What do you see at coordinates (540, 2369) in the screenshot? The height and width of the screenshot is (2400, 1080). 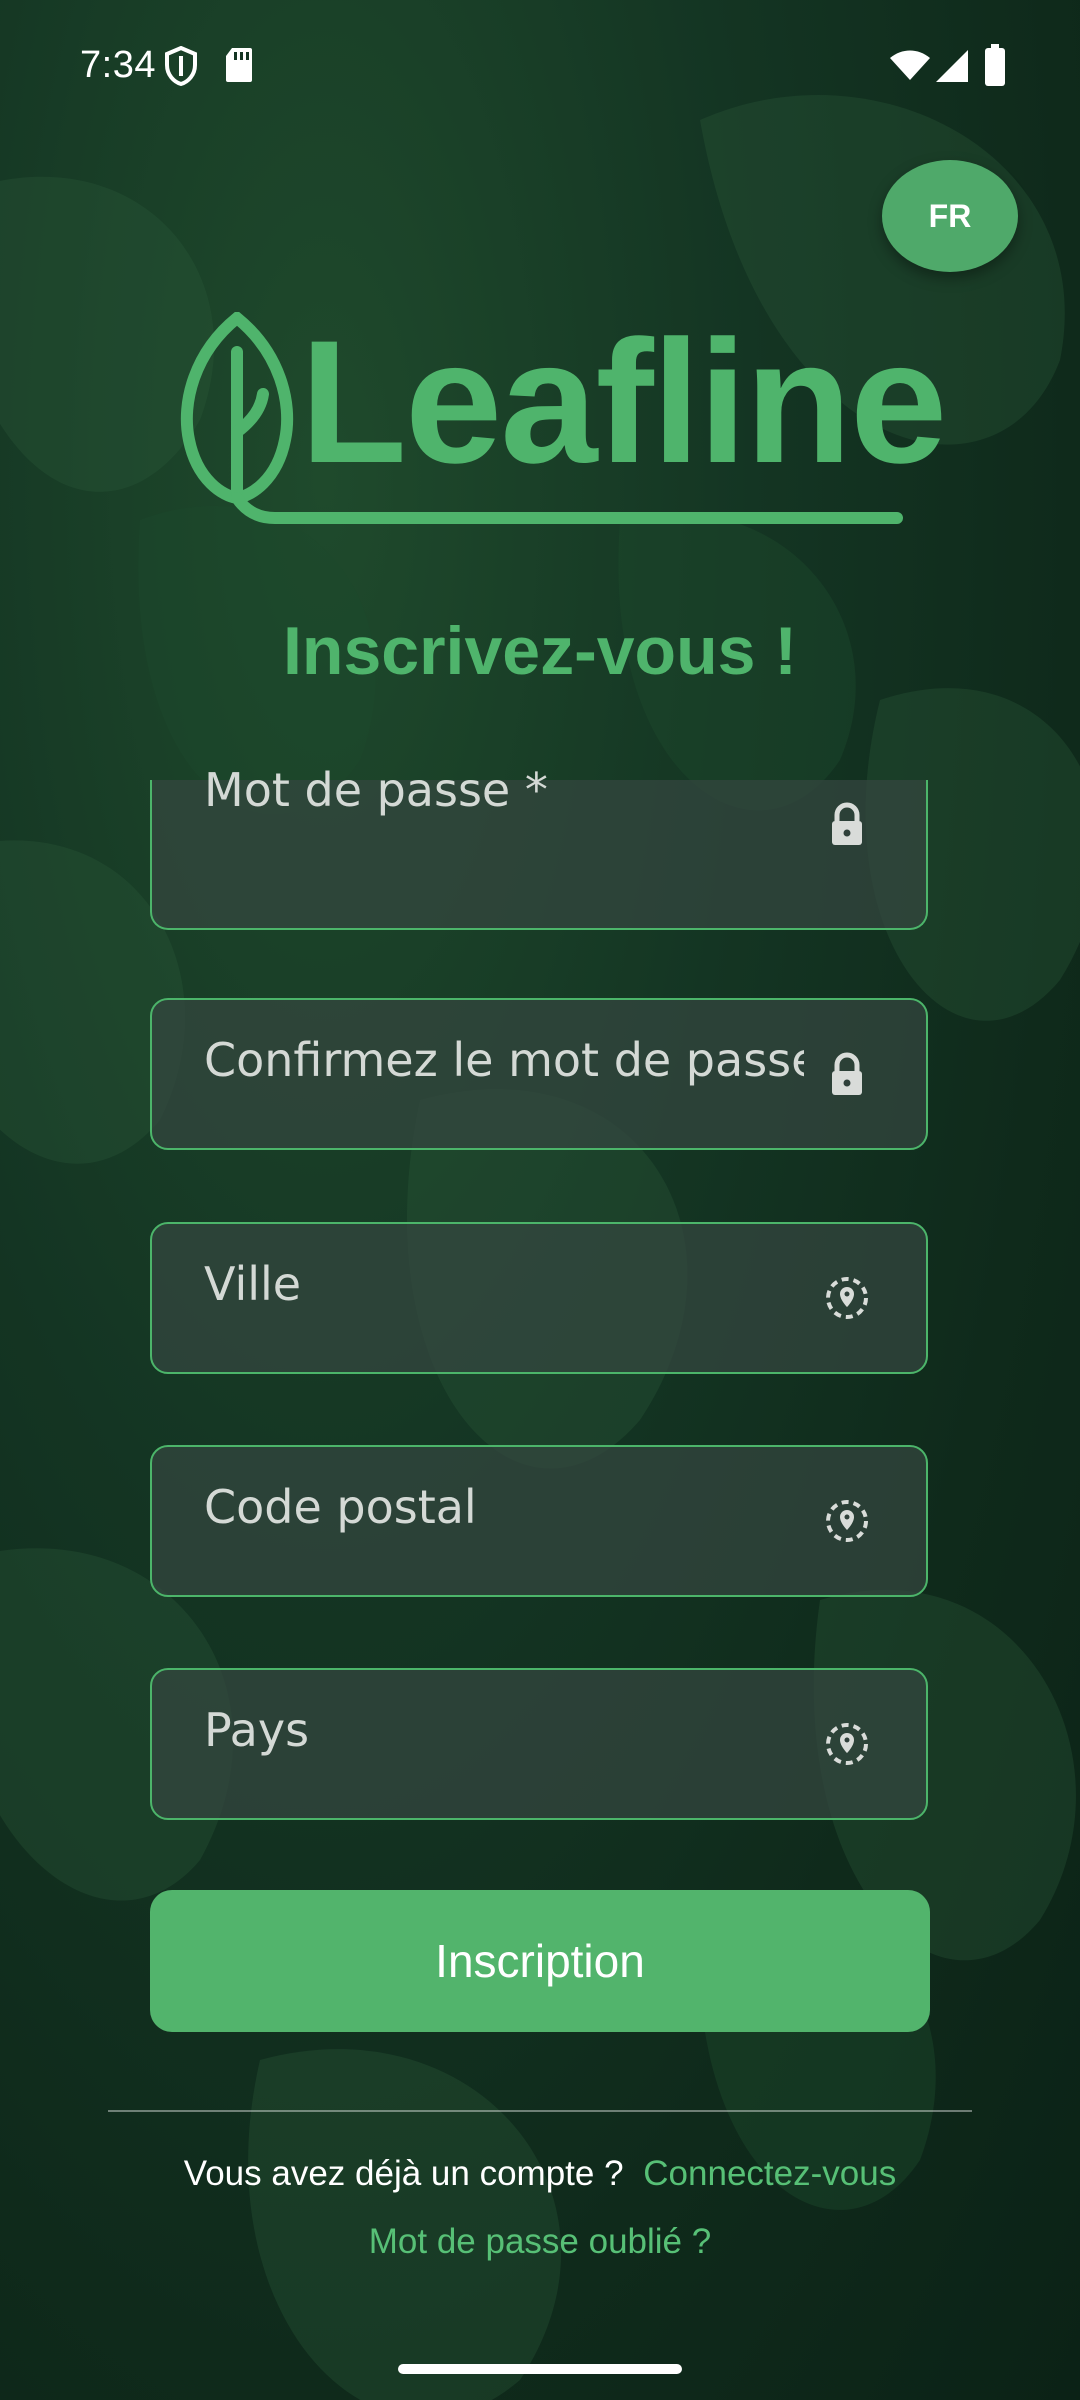 I see `home-indicator` at bounding box center [540, 2369].